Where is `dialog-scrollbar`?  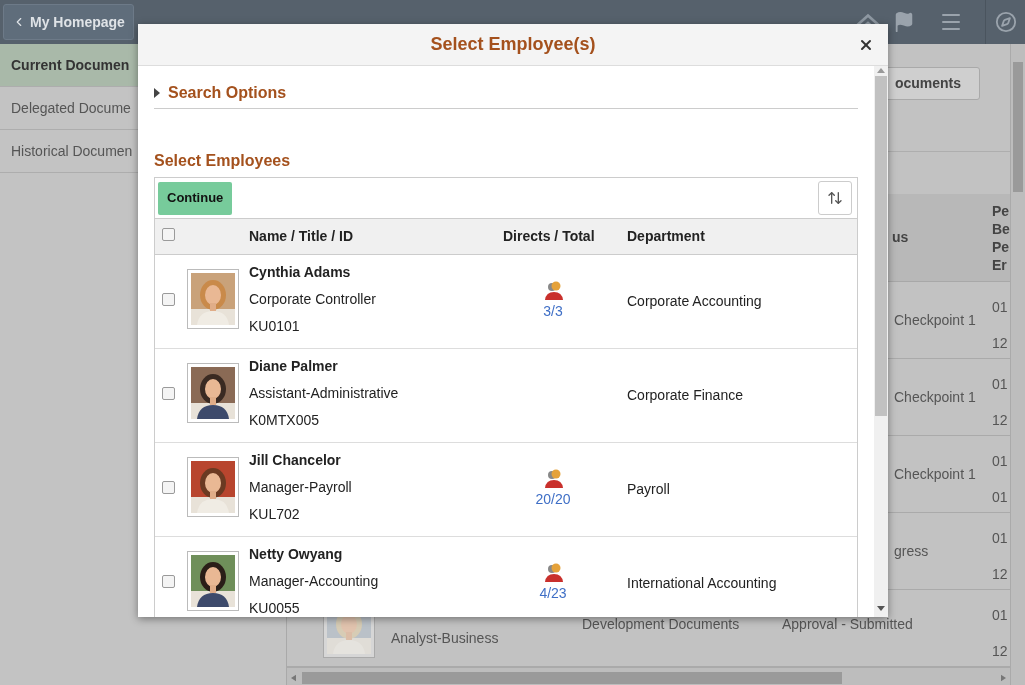 dialog-scrollbar is located at coordinates (881, 341).